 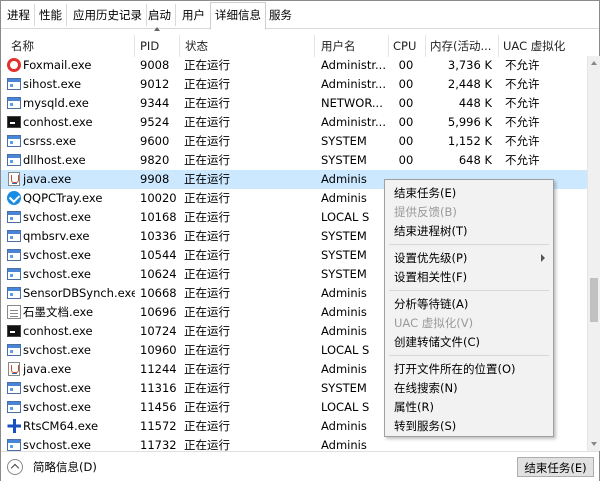 What do you see at coordinates (425, 426) in the screenshot?
I see `menu-item: 转到服务(S)` at bounding box center [425, 426].